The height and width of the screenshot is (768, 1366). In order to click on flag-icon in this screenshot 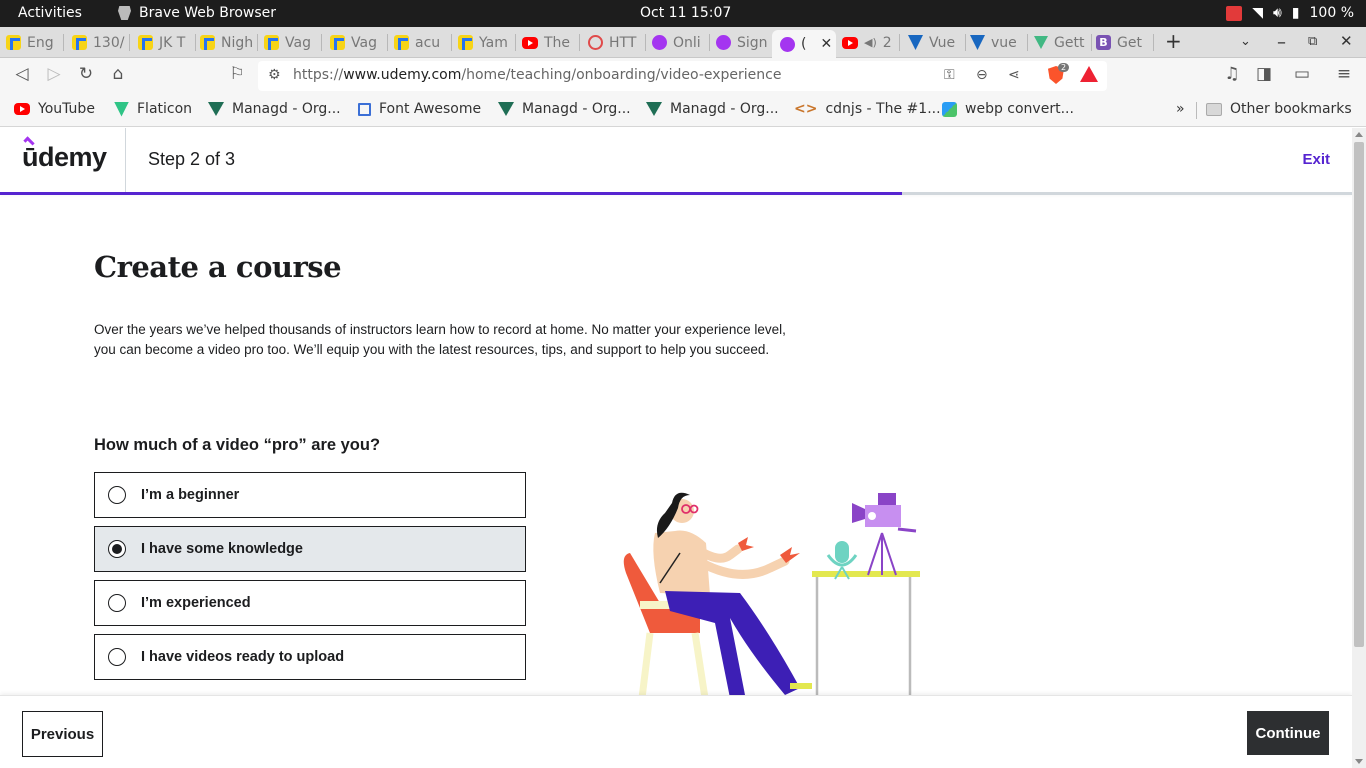, I will do `click(364, 109)`.